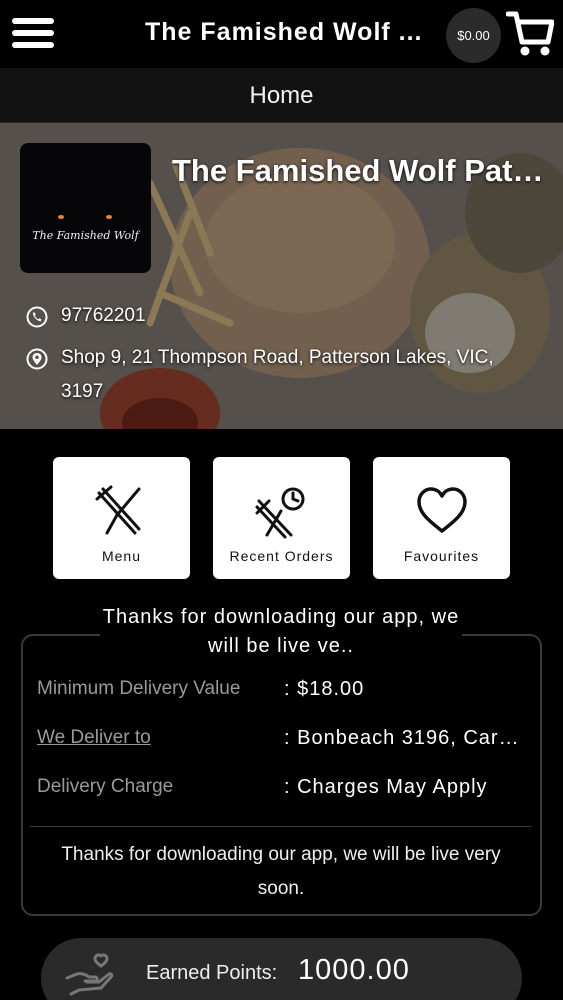 The width and height of the screenshot is (563, 1000). Describe the element at coordinates (281, 826) in the screenshot. I see `card-divider` at that location.